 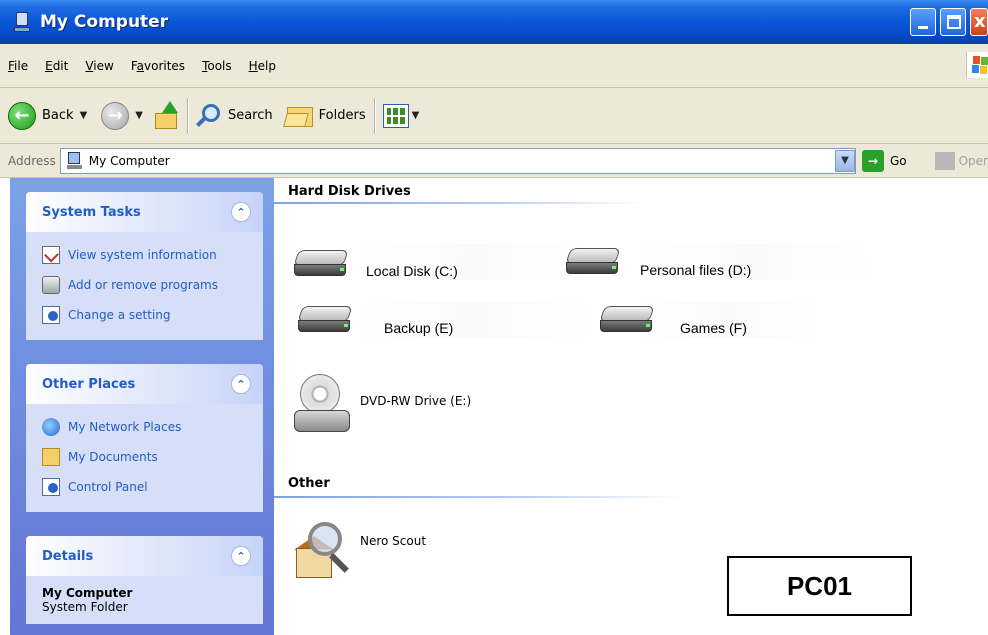 I want to click on place-my-documents: My Documents, so click(x=146, y=457).